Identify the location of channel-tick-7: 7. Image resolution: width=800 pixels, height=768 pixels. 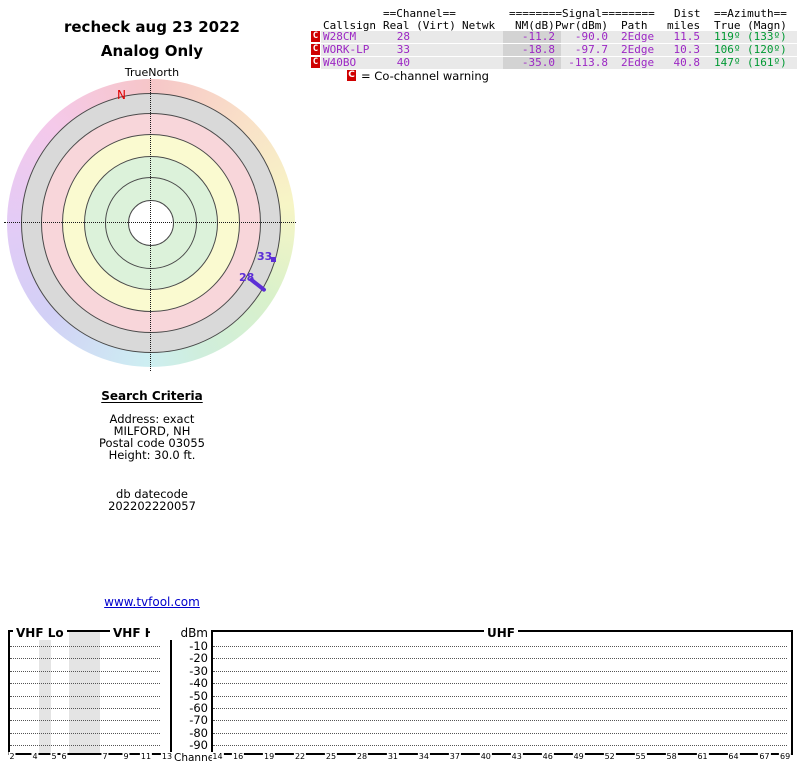
(105, 756).